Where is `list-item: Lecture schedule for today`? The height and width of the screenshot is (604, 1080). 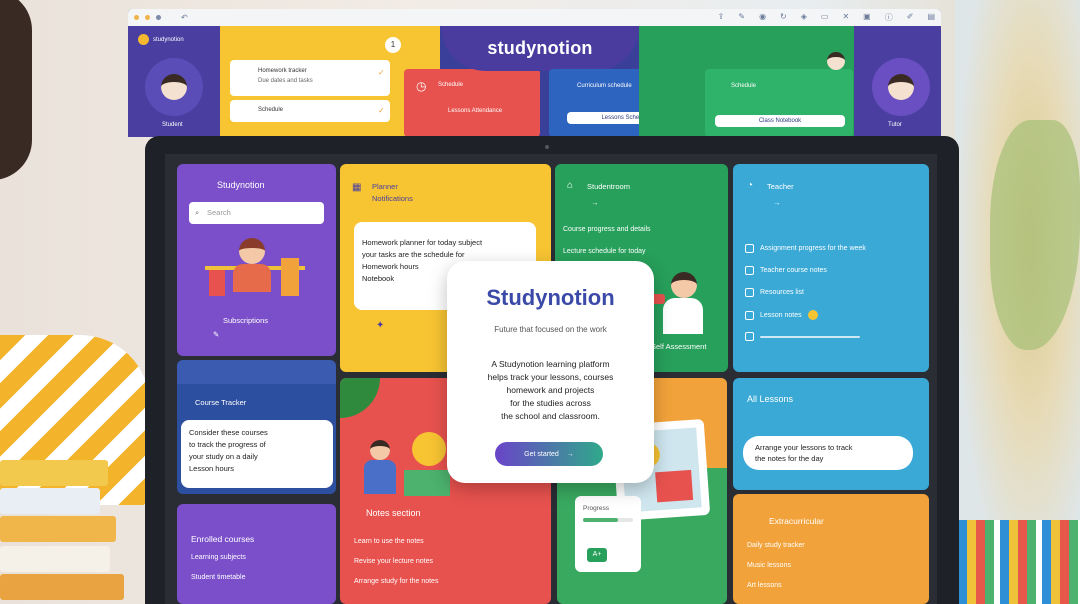
list-item: Lecture schedule for today is located at coordinates (604, 251).